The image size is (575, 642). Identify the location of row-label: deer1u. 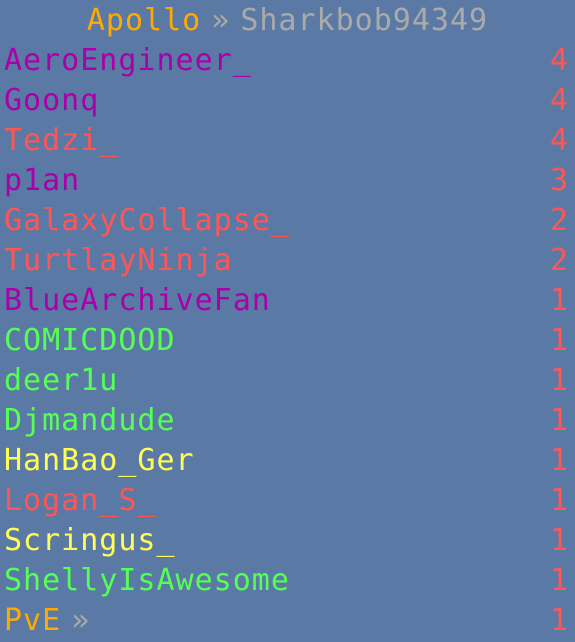
(61, 380).